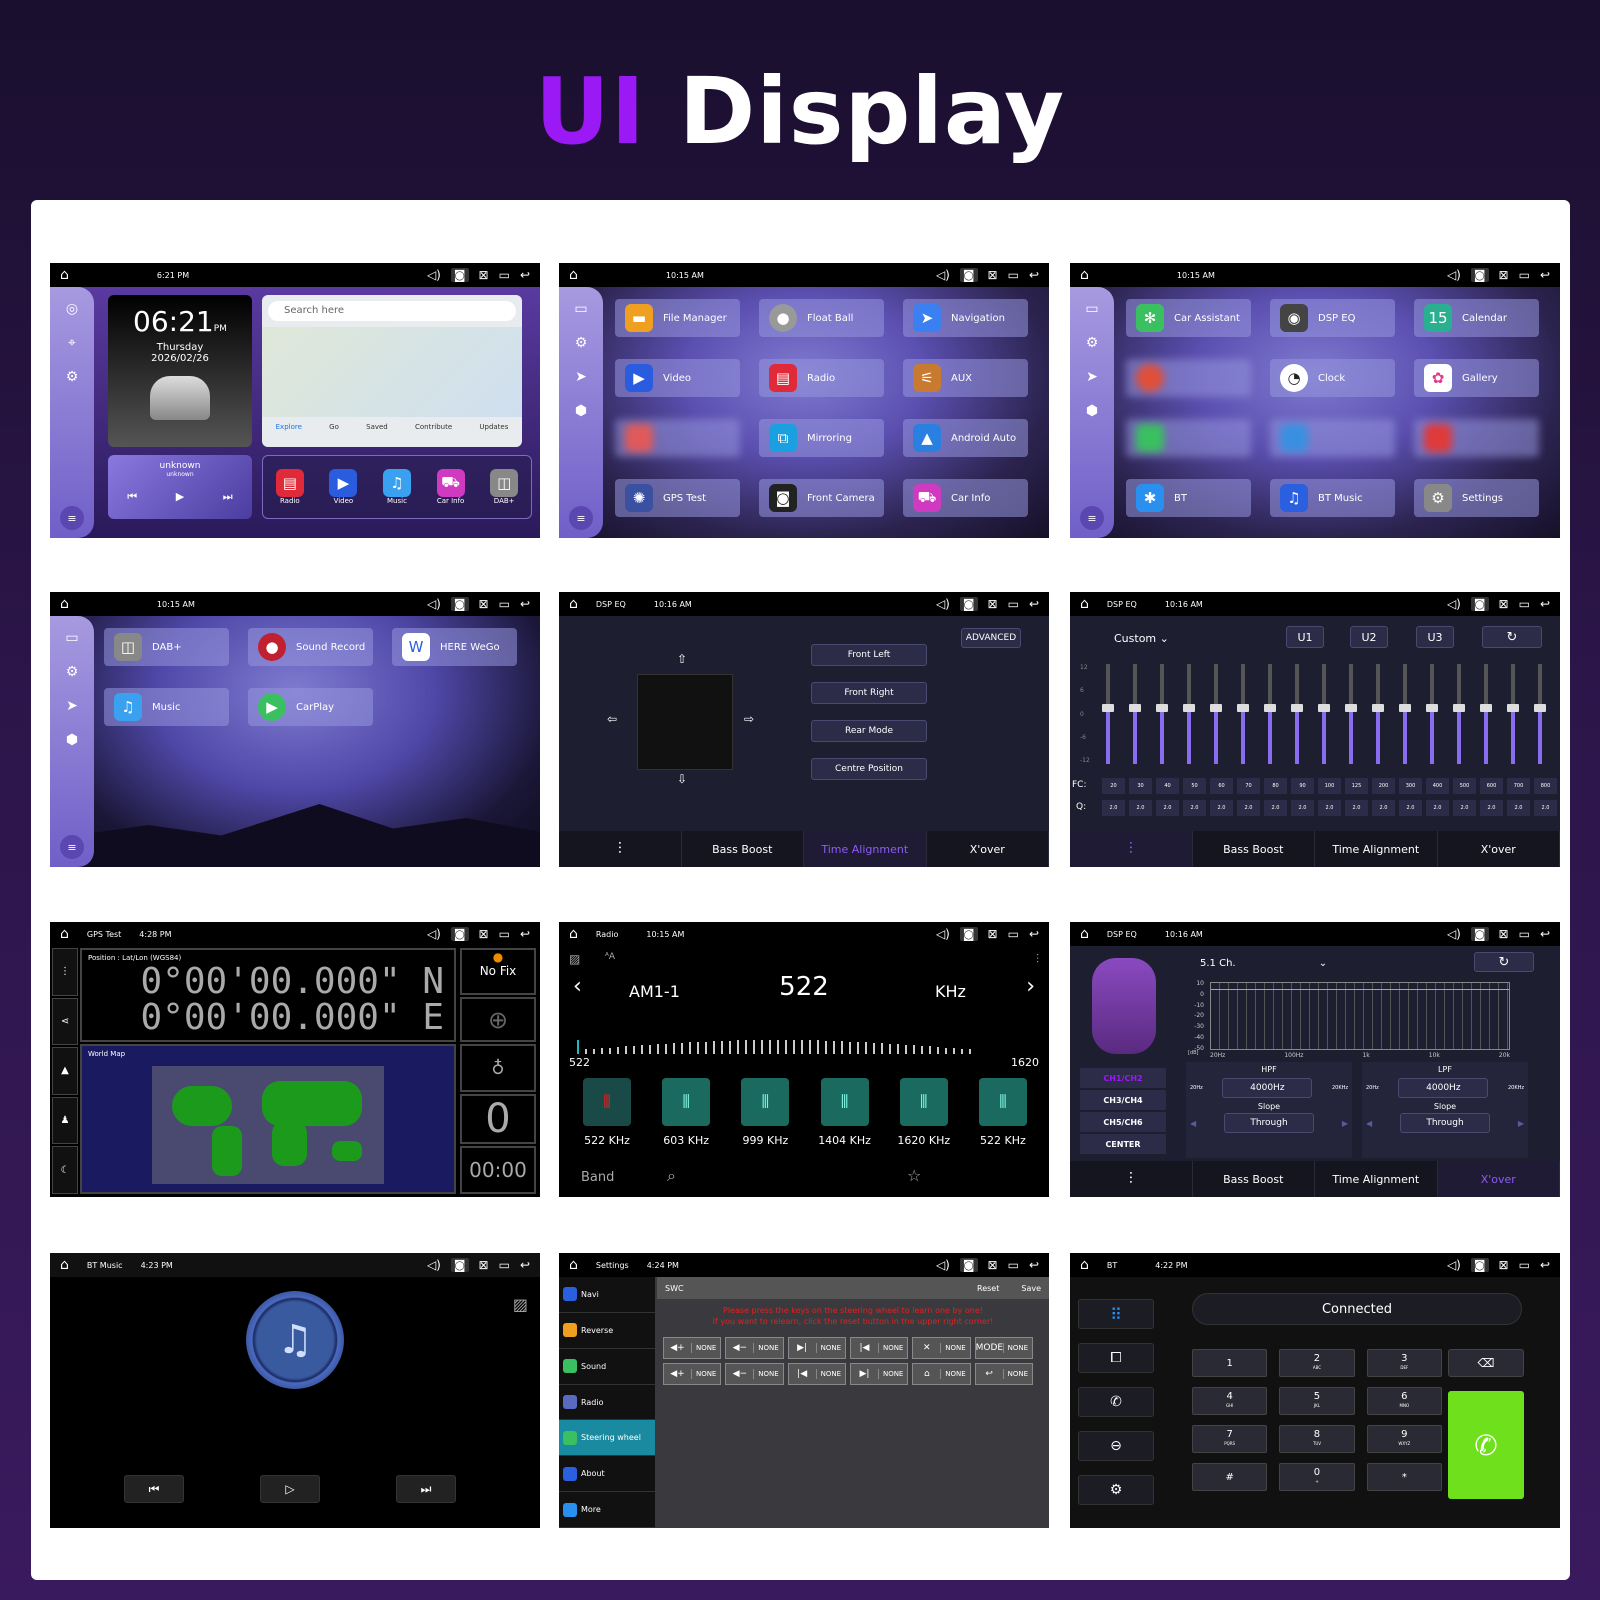 This screenshot has width=1600, height=1600. What do you see at coordinates (1031, 1288) in the screenshot?
I see `save-button: Save` at bounding box center [1031, 1288].